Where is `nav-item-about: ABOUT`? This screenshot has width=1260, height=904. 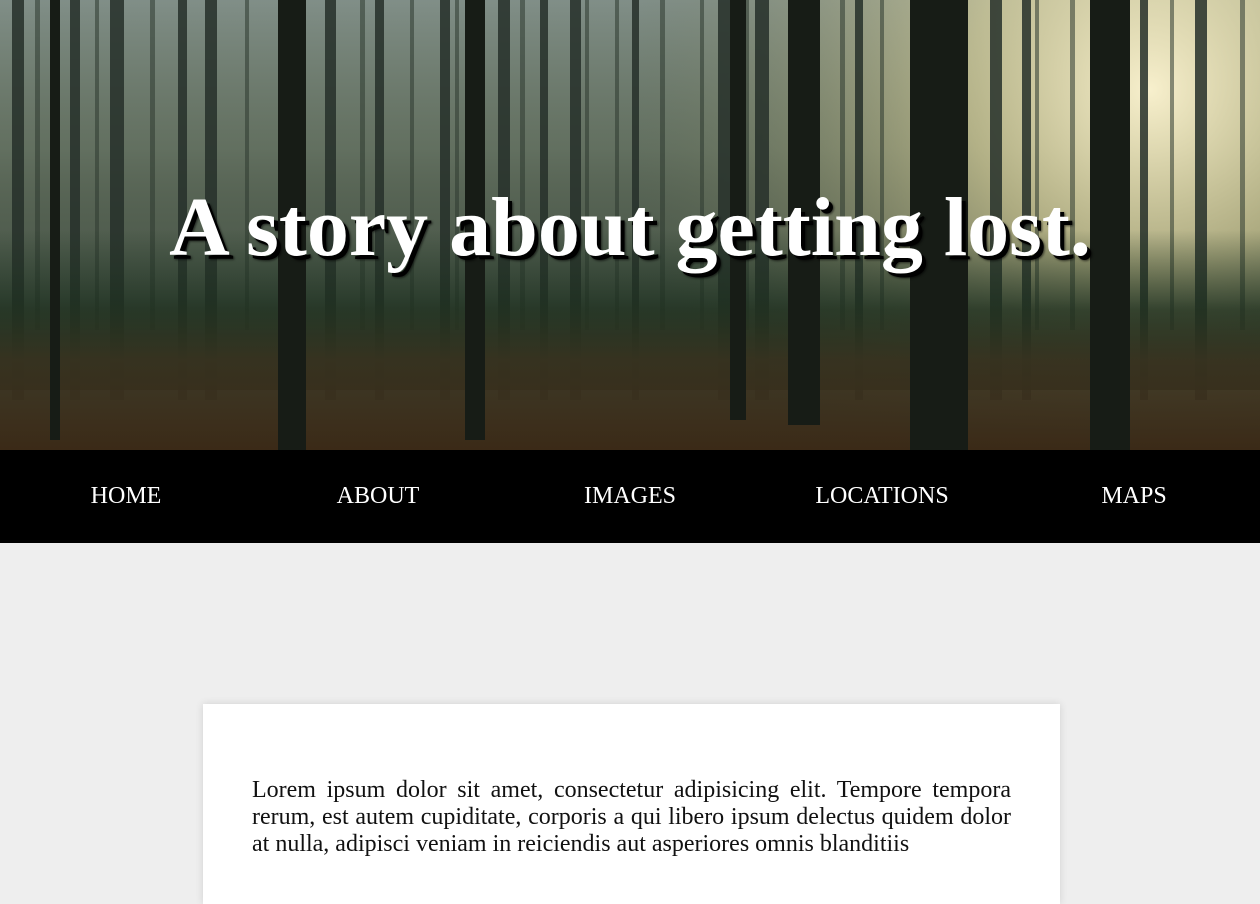 nav-item-about: ABOUT is located at coordinates (378, 496).